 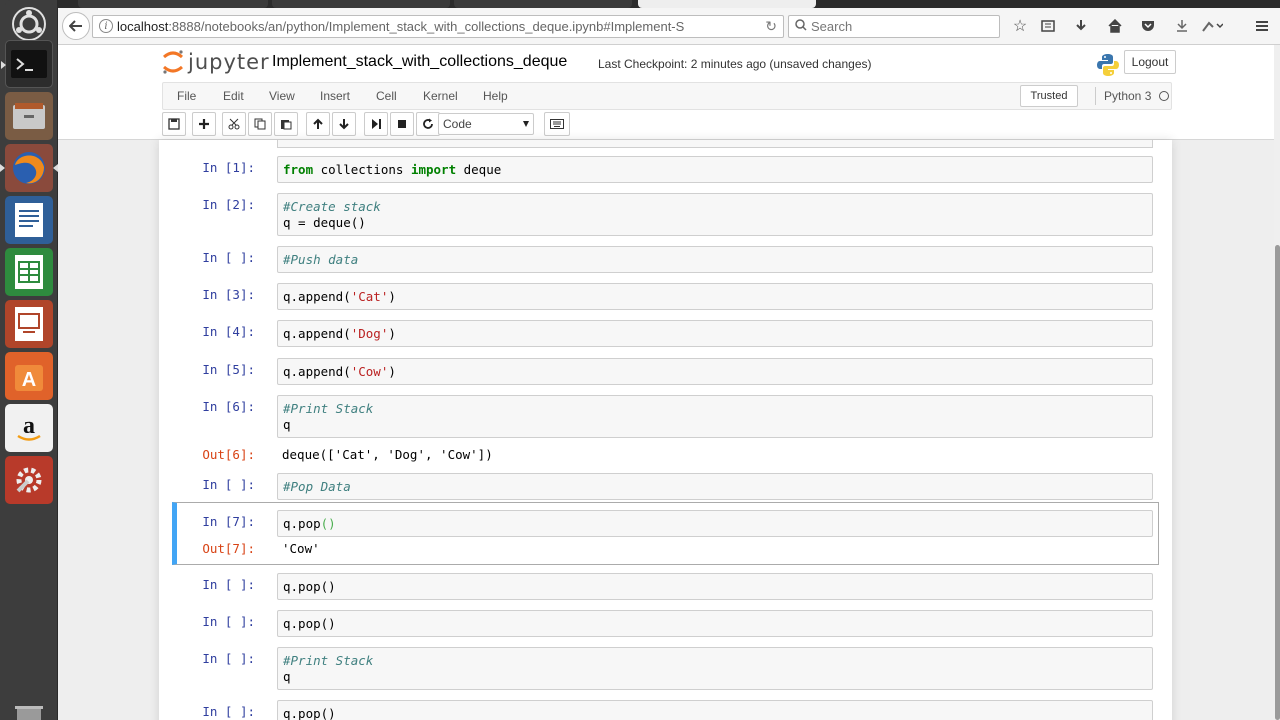 I want to click on downloads-arrow-icon, so click(x=1182, y=26).